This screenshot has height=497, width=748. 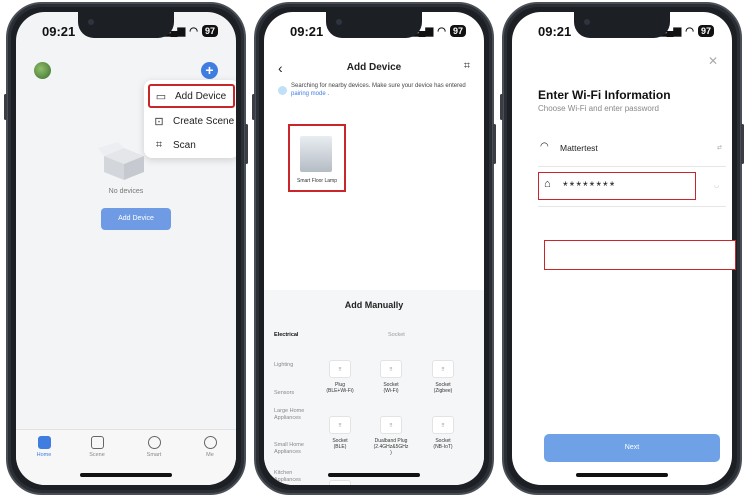 I want to click on add-manually-title: Add Manually, so click(x=374, y=305).